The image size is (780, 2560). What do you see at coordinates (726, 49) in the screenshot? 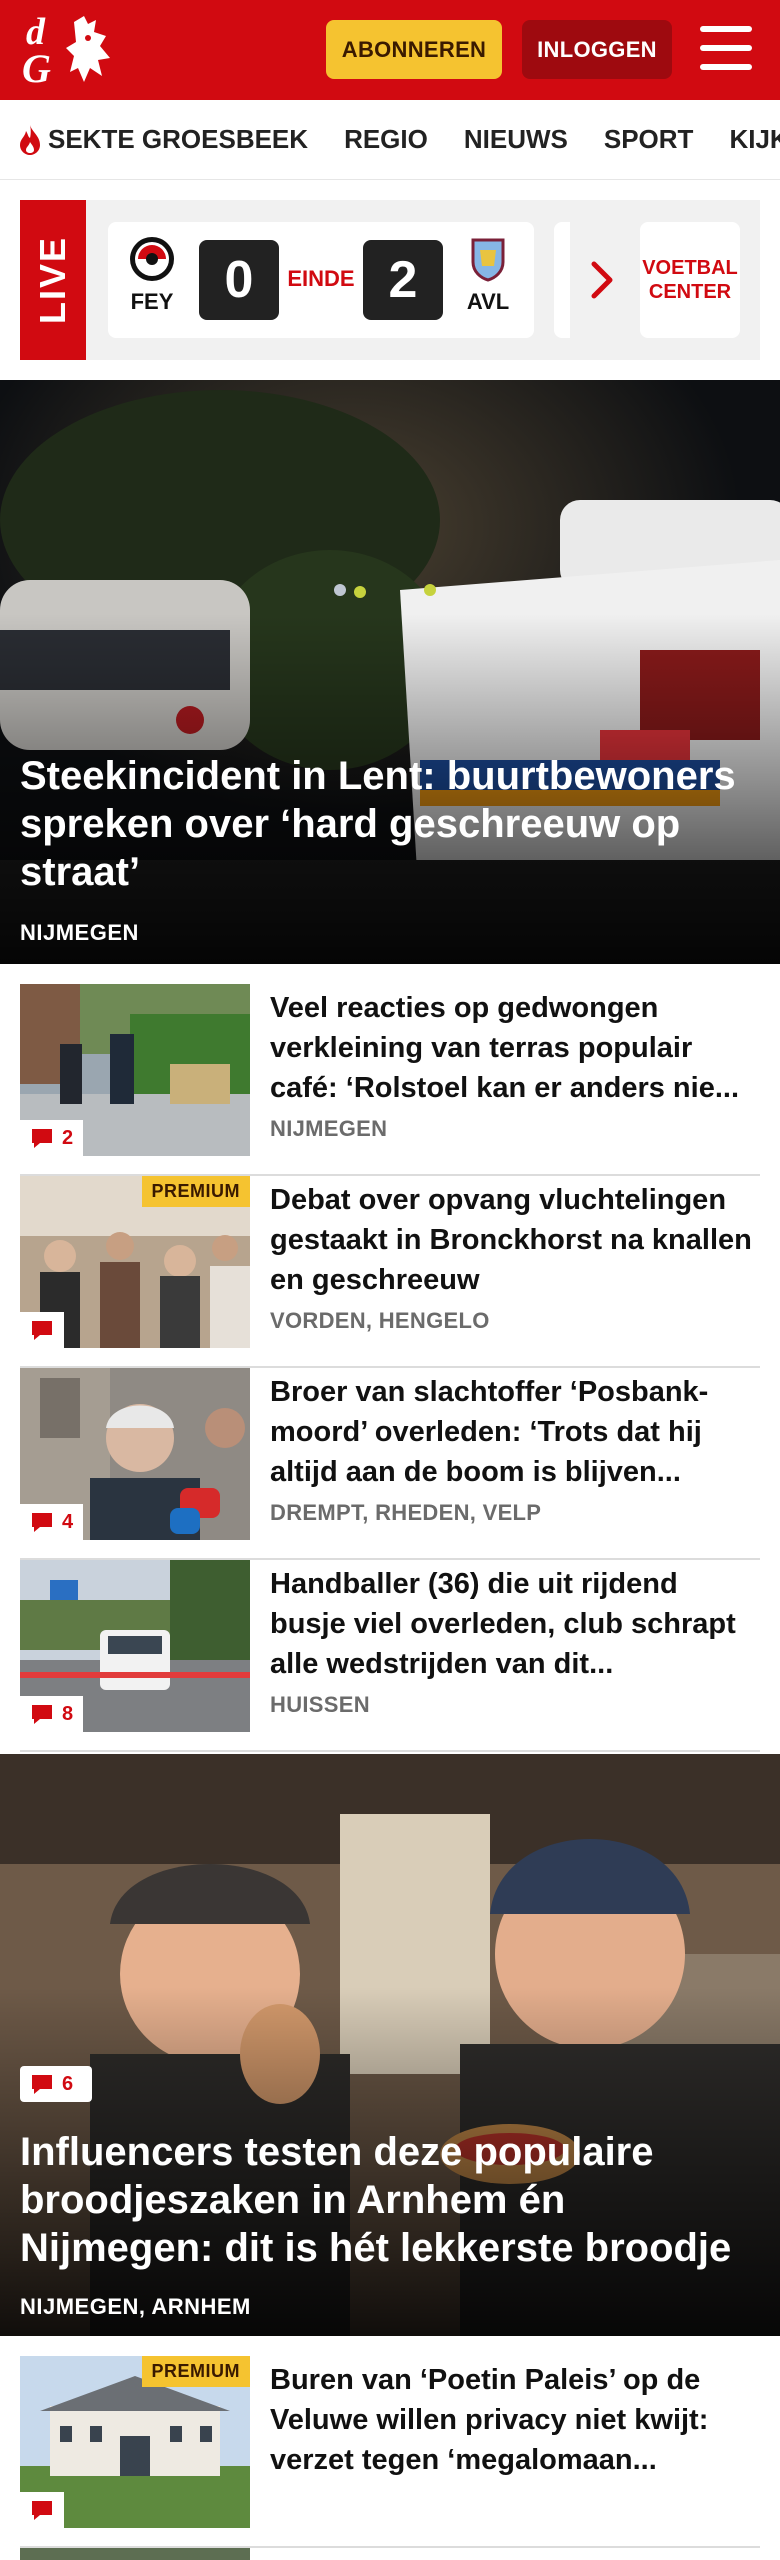
I see `hamburger-menu-icon` at bounding box center [726, 49].